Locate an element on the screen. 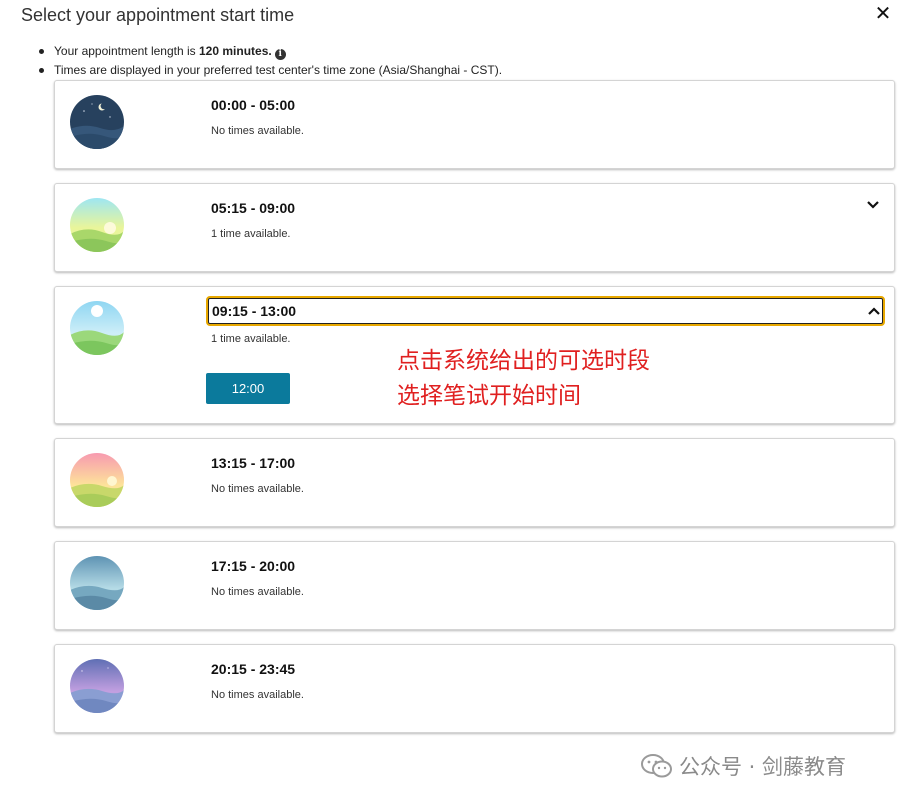 The height and width of the screenshot is (801, 905). time-slot-card: 05:15 - 09:00 1 time available. is located at coordinates (474, 227).